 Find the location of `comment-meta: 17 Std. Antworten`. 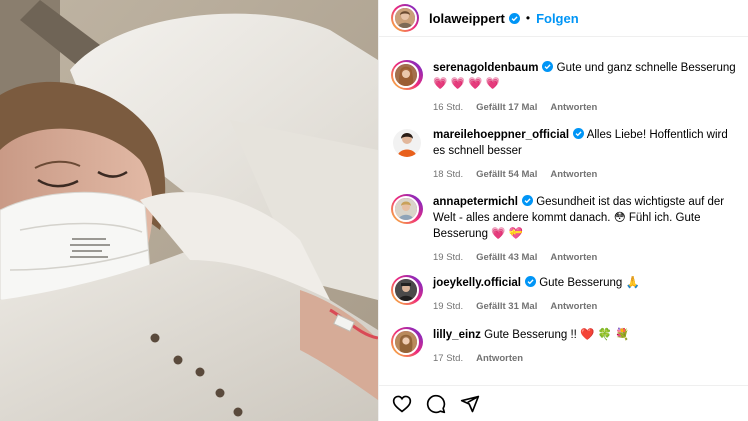

comment-meta: 17 Std. Antworten is located at coordinates (587, 359).